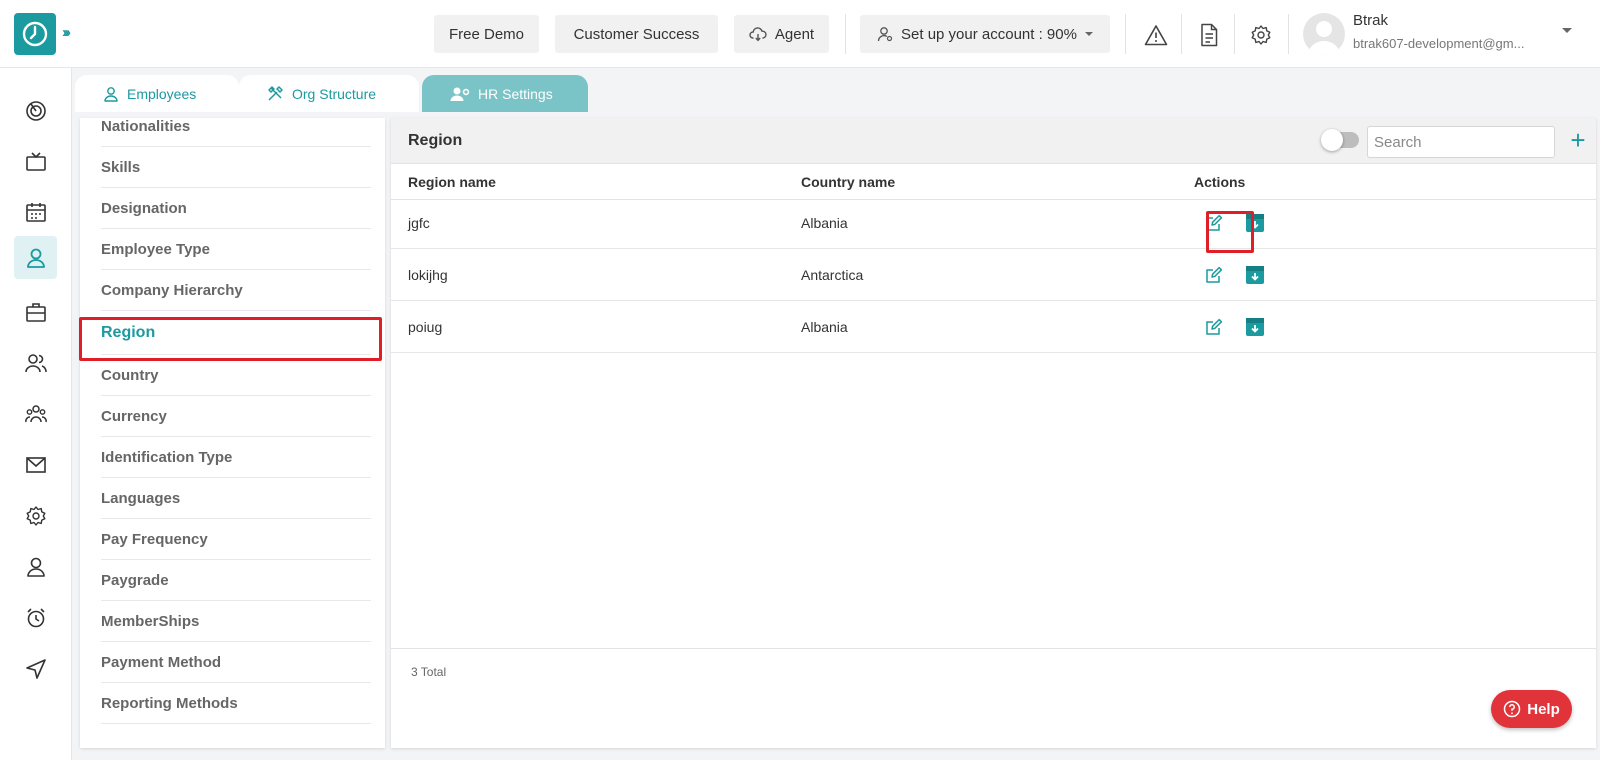 The height and width of the screenshot is (760, 1600). I want to click on table-header: Region name Country name Actions, so click(993, 182).